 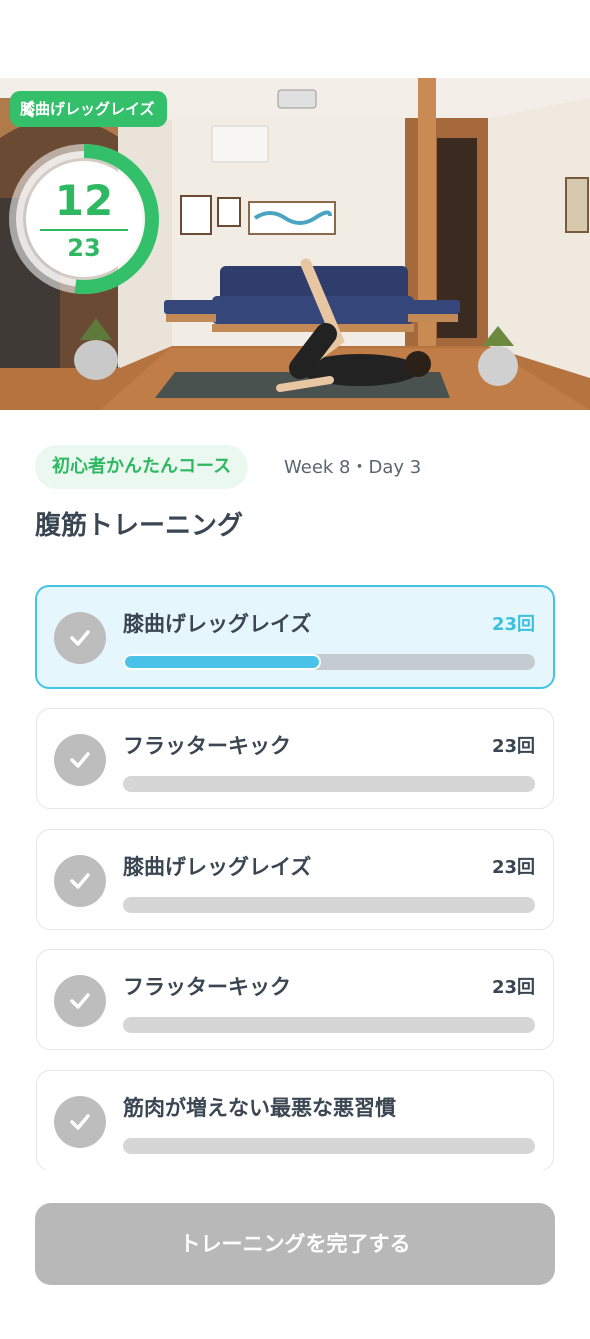 What do you see at coordinates (259, 1108) in the screenshot?
I see `exercise-name: 筋肉が増えない最悪な悪習慣` at bounding box center [259, 1108].